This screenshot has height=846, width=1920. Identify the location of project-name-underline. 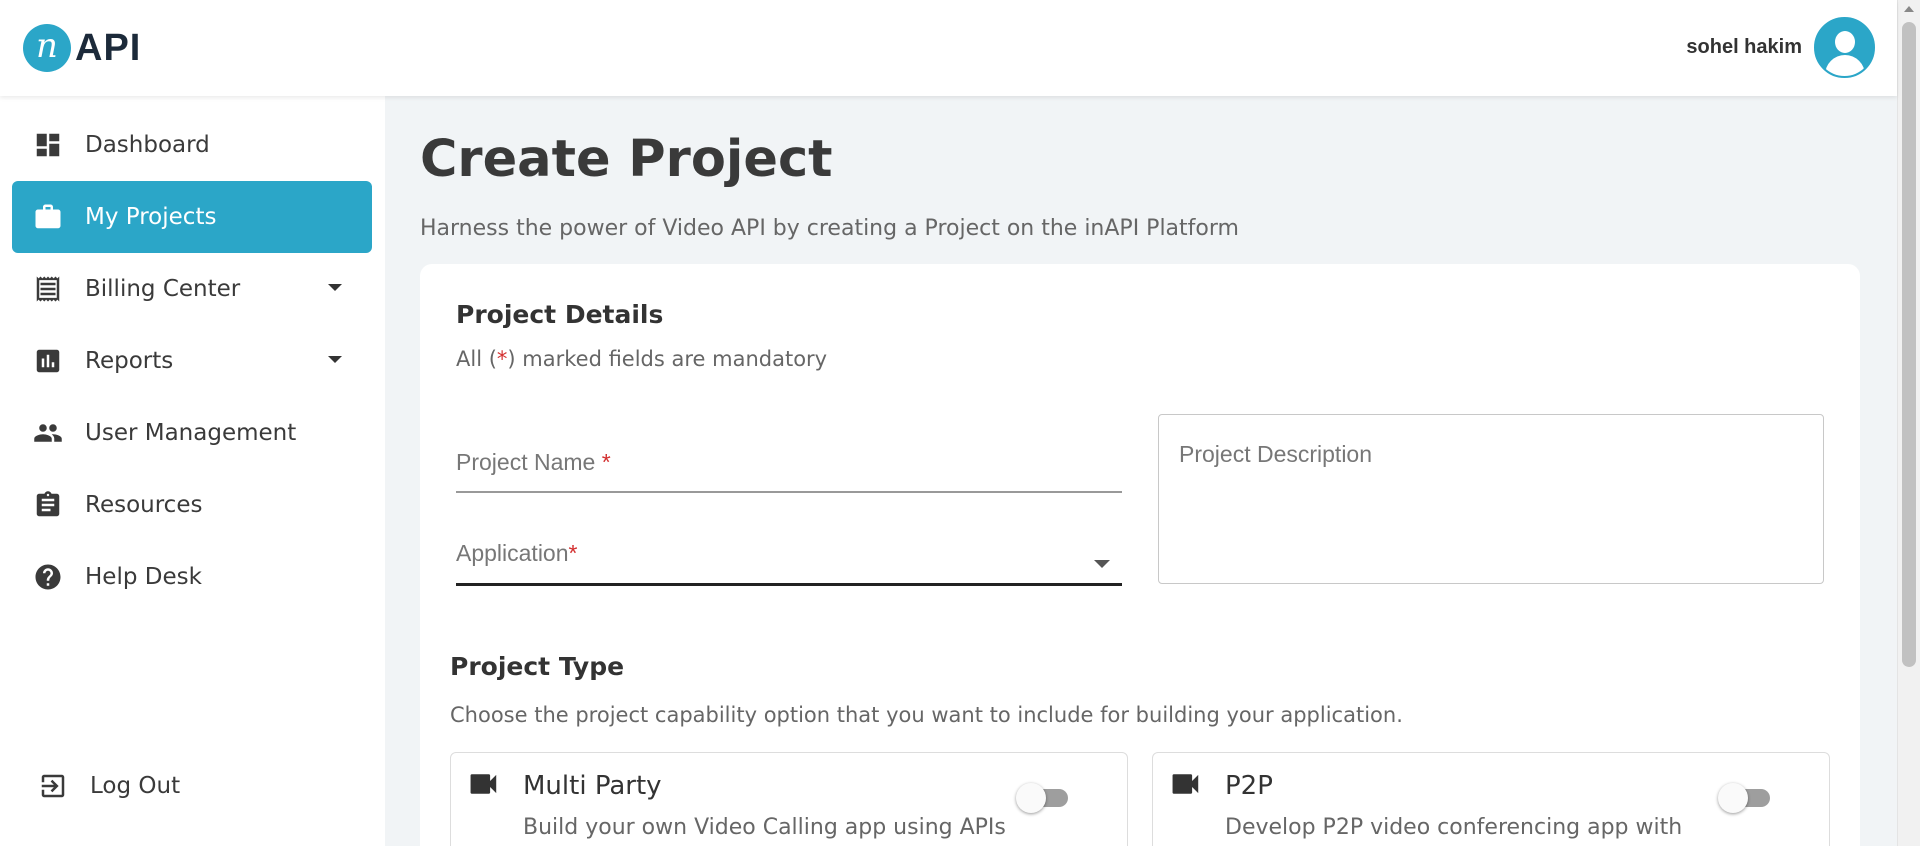
(789, 492).